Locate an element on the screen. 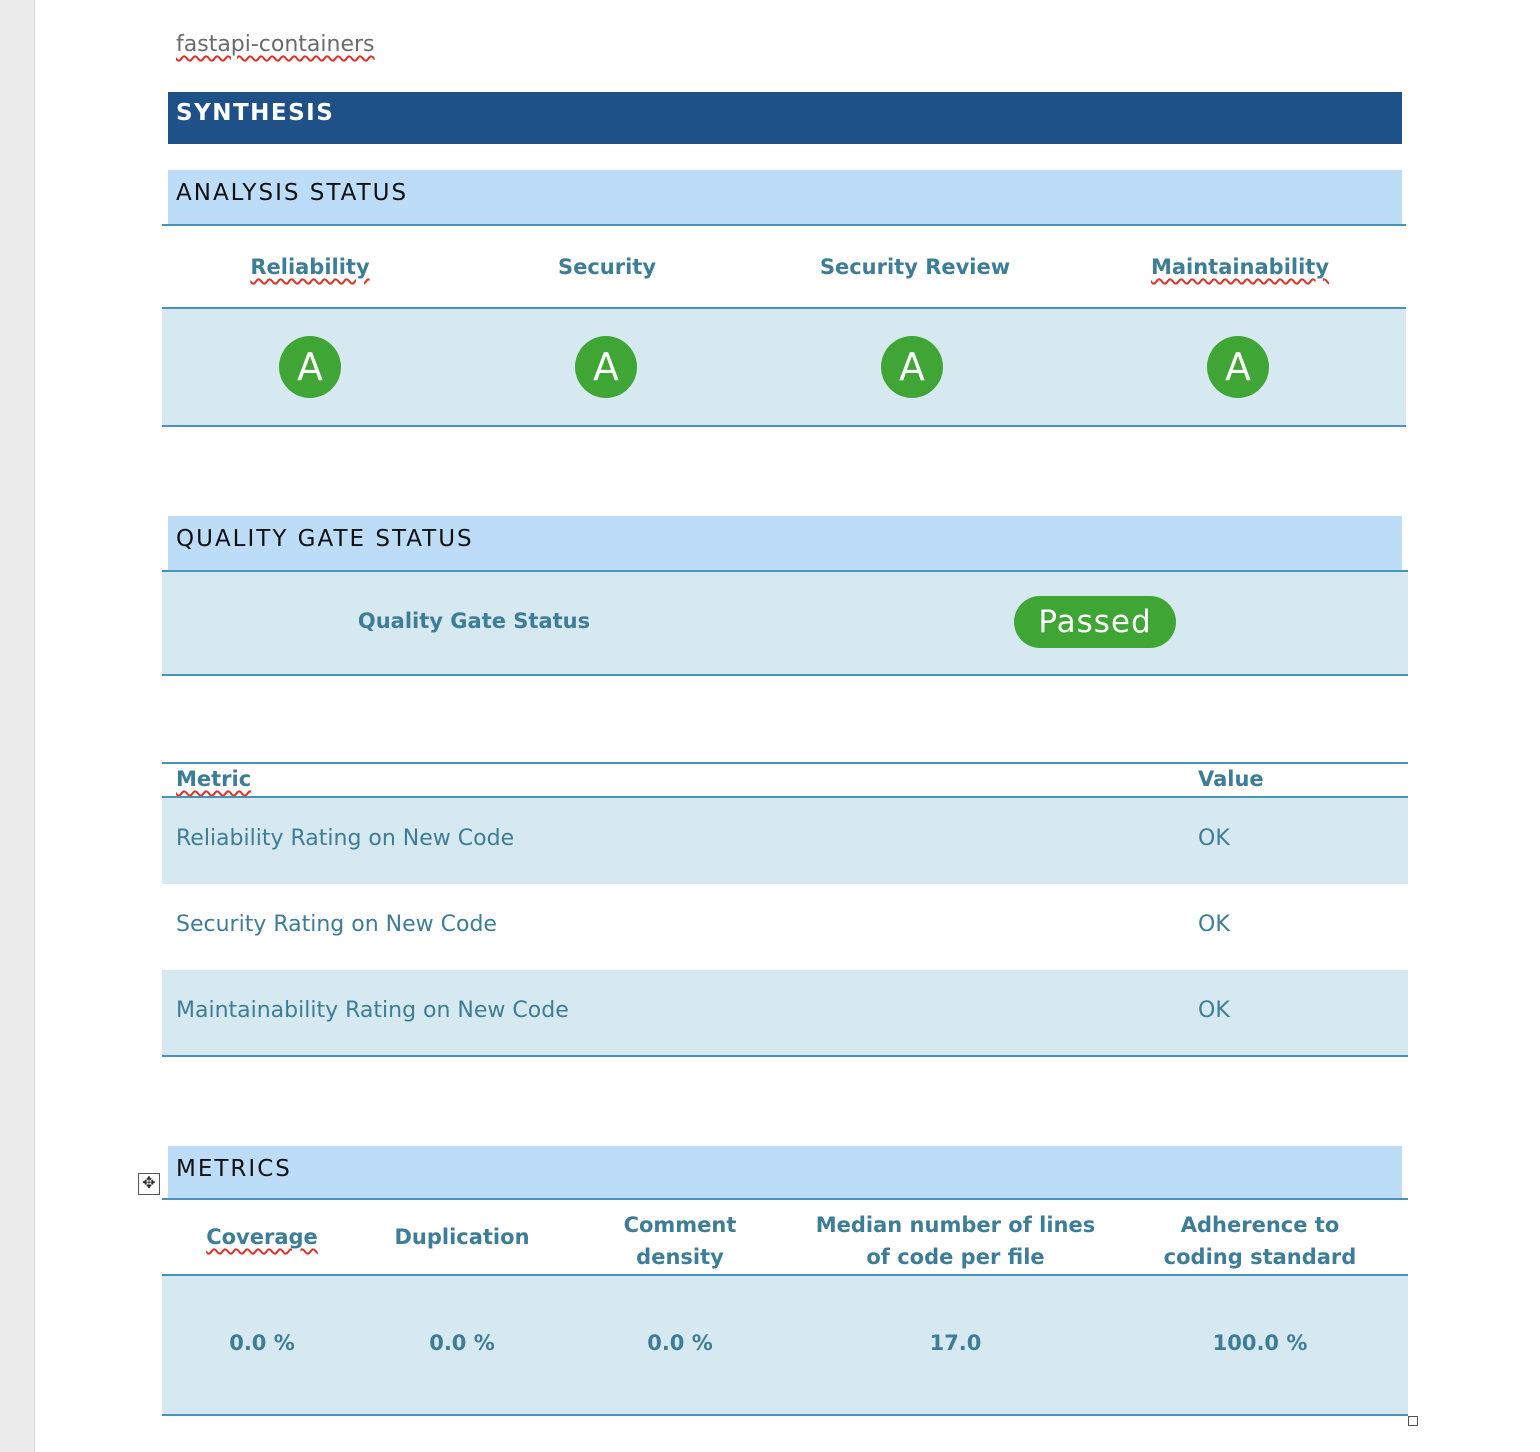  security-review-grade-badge: A is located at coordinates (912, 367).